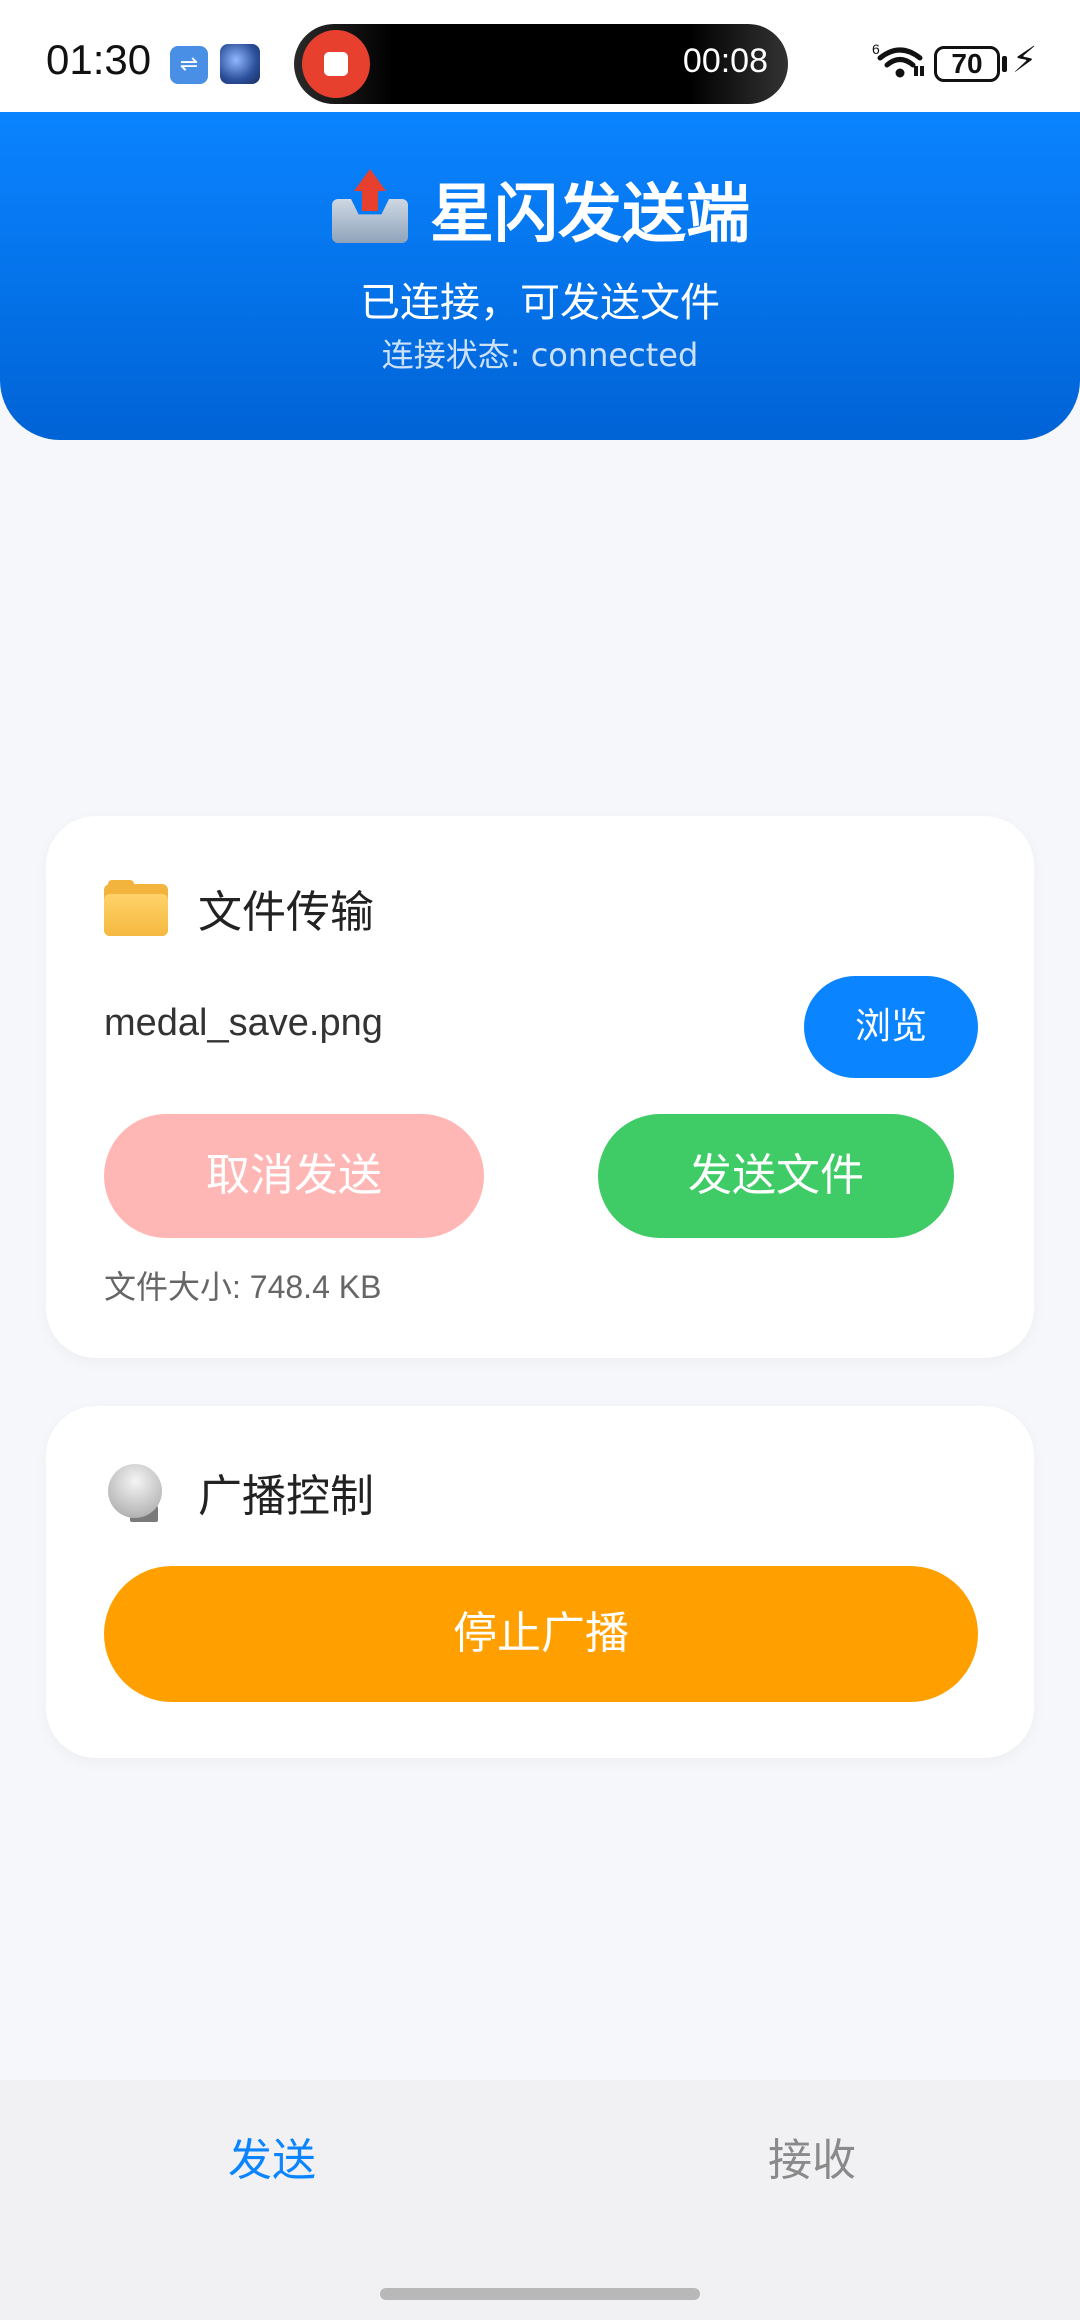  I want to click on selected-file-name: medal_save.png, so click(243, 1023).